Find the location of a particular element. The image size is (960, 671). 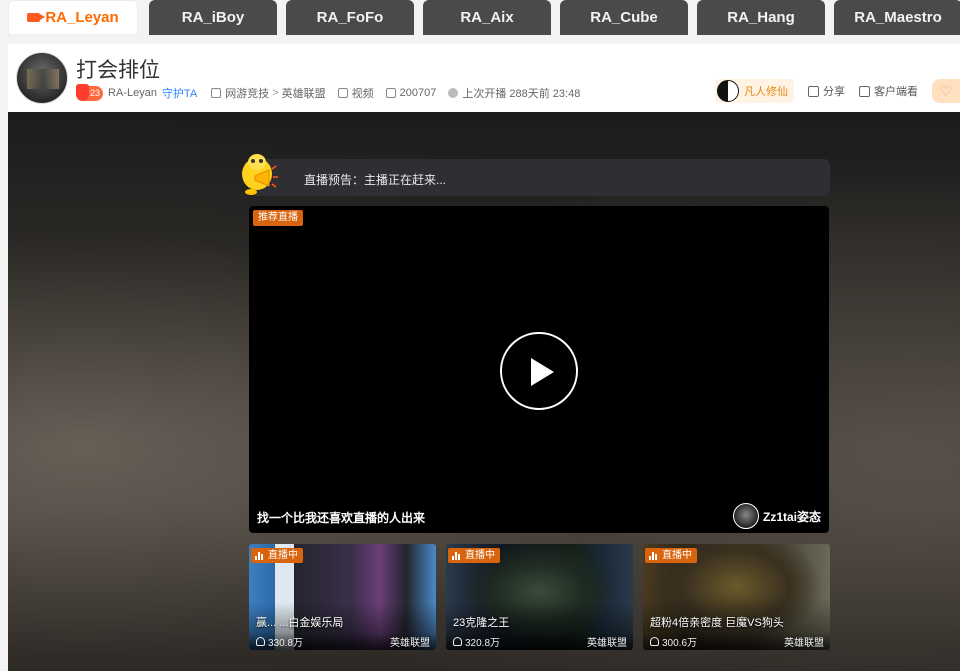

recommend-tag: 推荐直播 is located at coordinates (278, 218).